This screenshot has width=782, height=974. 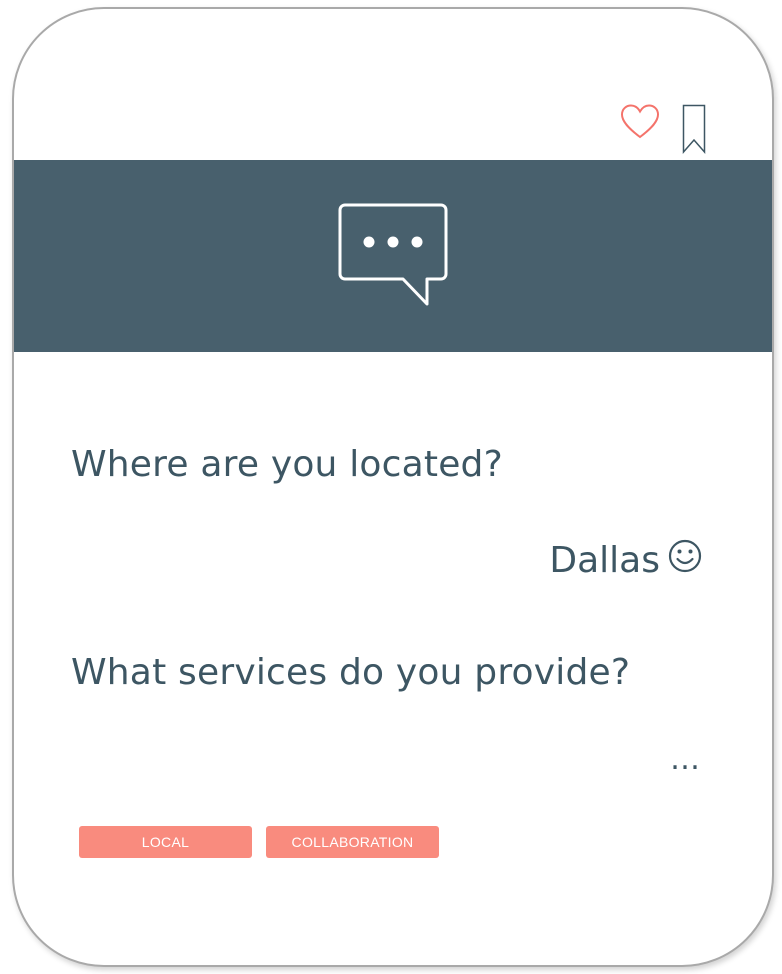 What do you see at coordinates (685, 560) in the screenshot?
I see `smiley-face-icon` at bounding box center [685, 560].